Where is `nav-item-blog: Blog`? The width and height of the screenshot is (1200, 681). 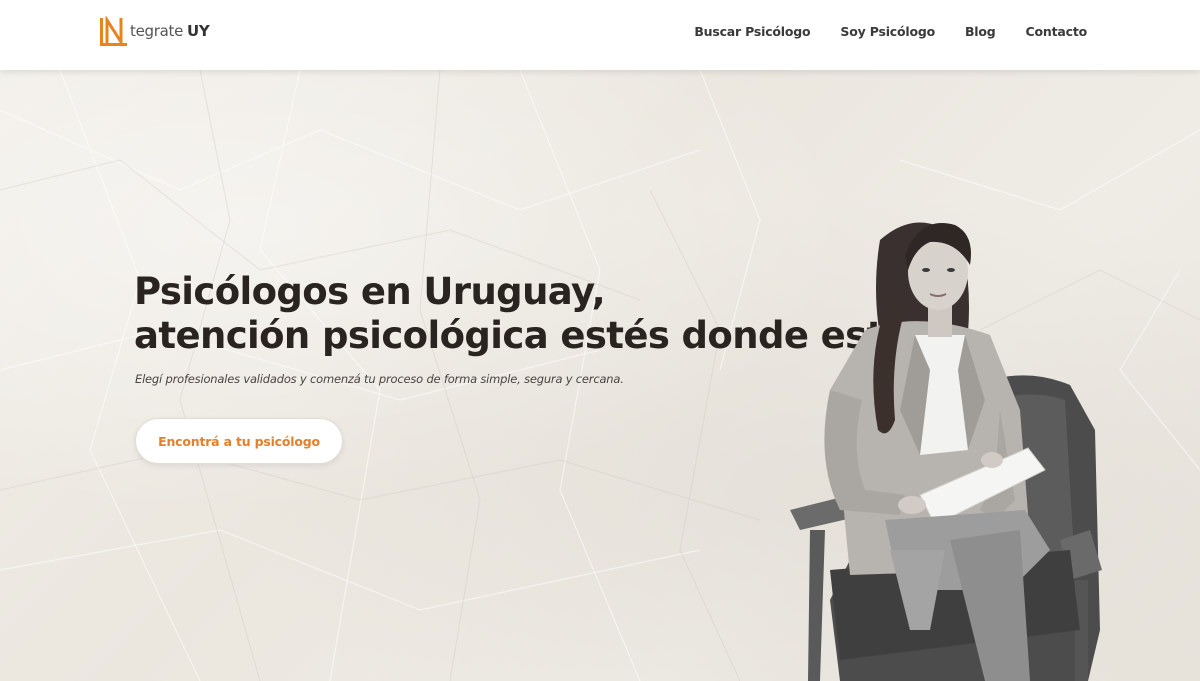
nav-item-blog: Blog is located at coordinates (980, 31).